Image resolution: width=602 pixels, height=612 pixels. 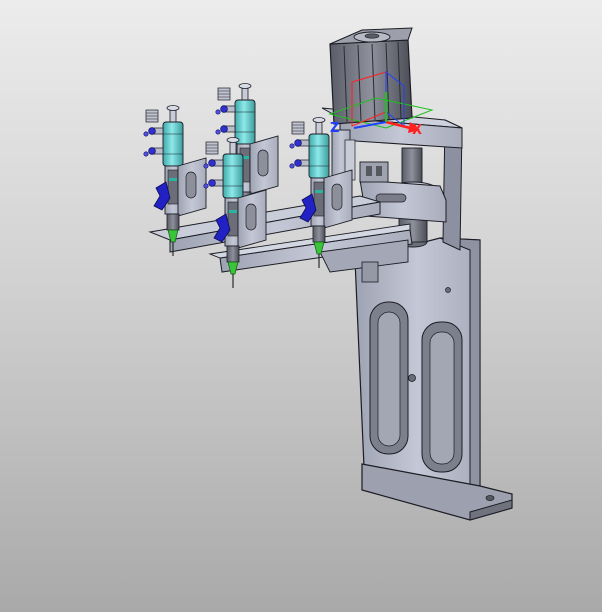 I want to click on x-axis-label: X, so click(x=417, y=130).